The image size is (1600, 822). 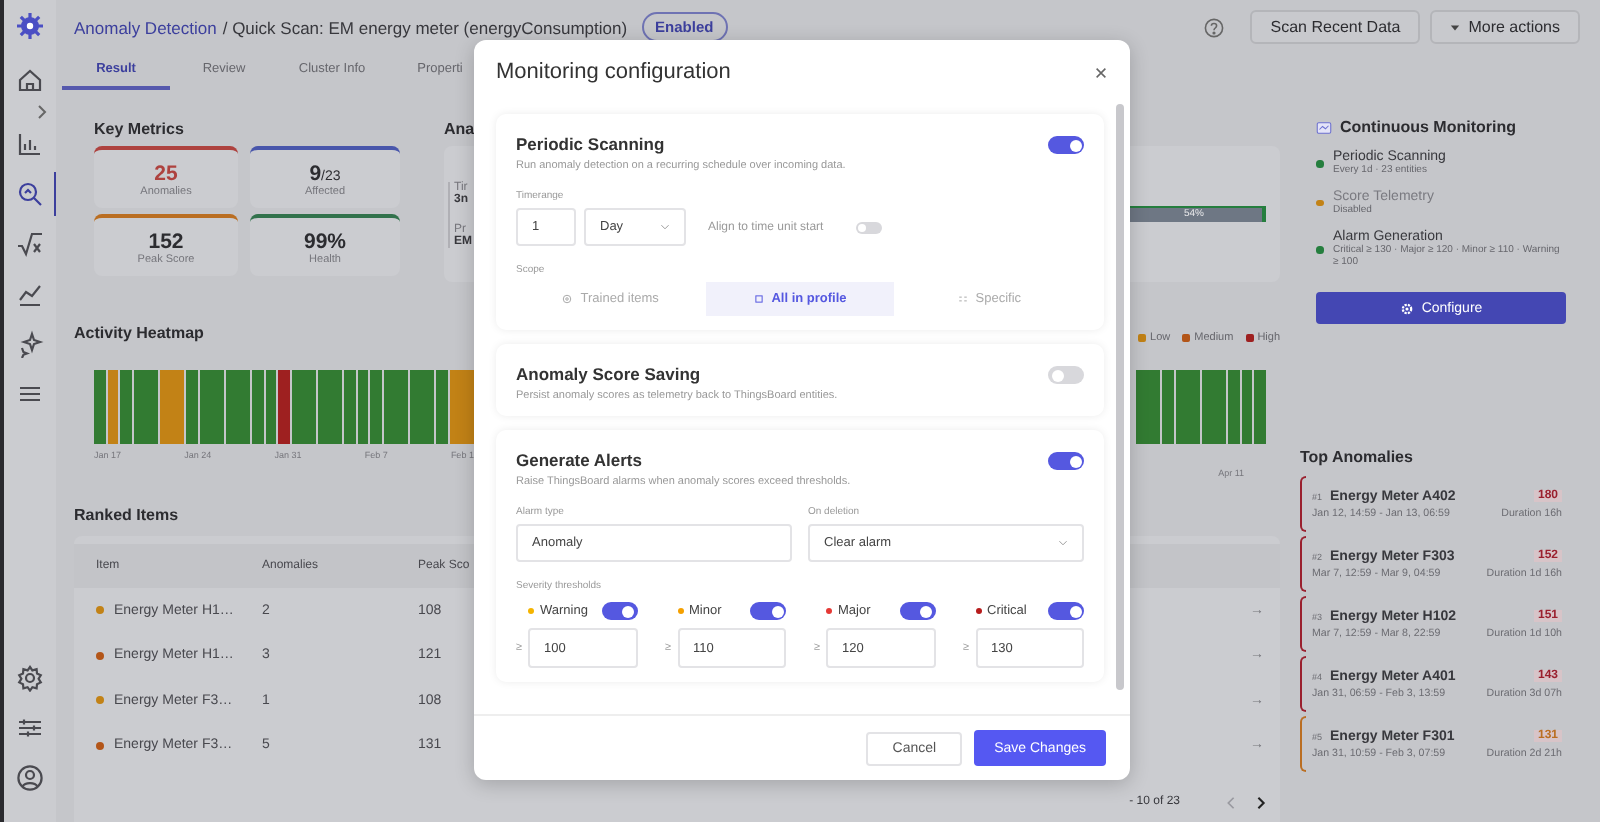 What do you see at coordinates (324, 241) in the screenshot?
I see `metric-value: 99%` at bounding box center [324, 241].